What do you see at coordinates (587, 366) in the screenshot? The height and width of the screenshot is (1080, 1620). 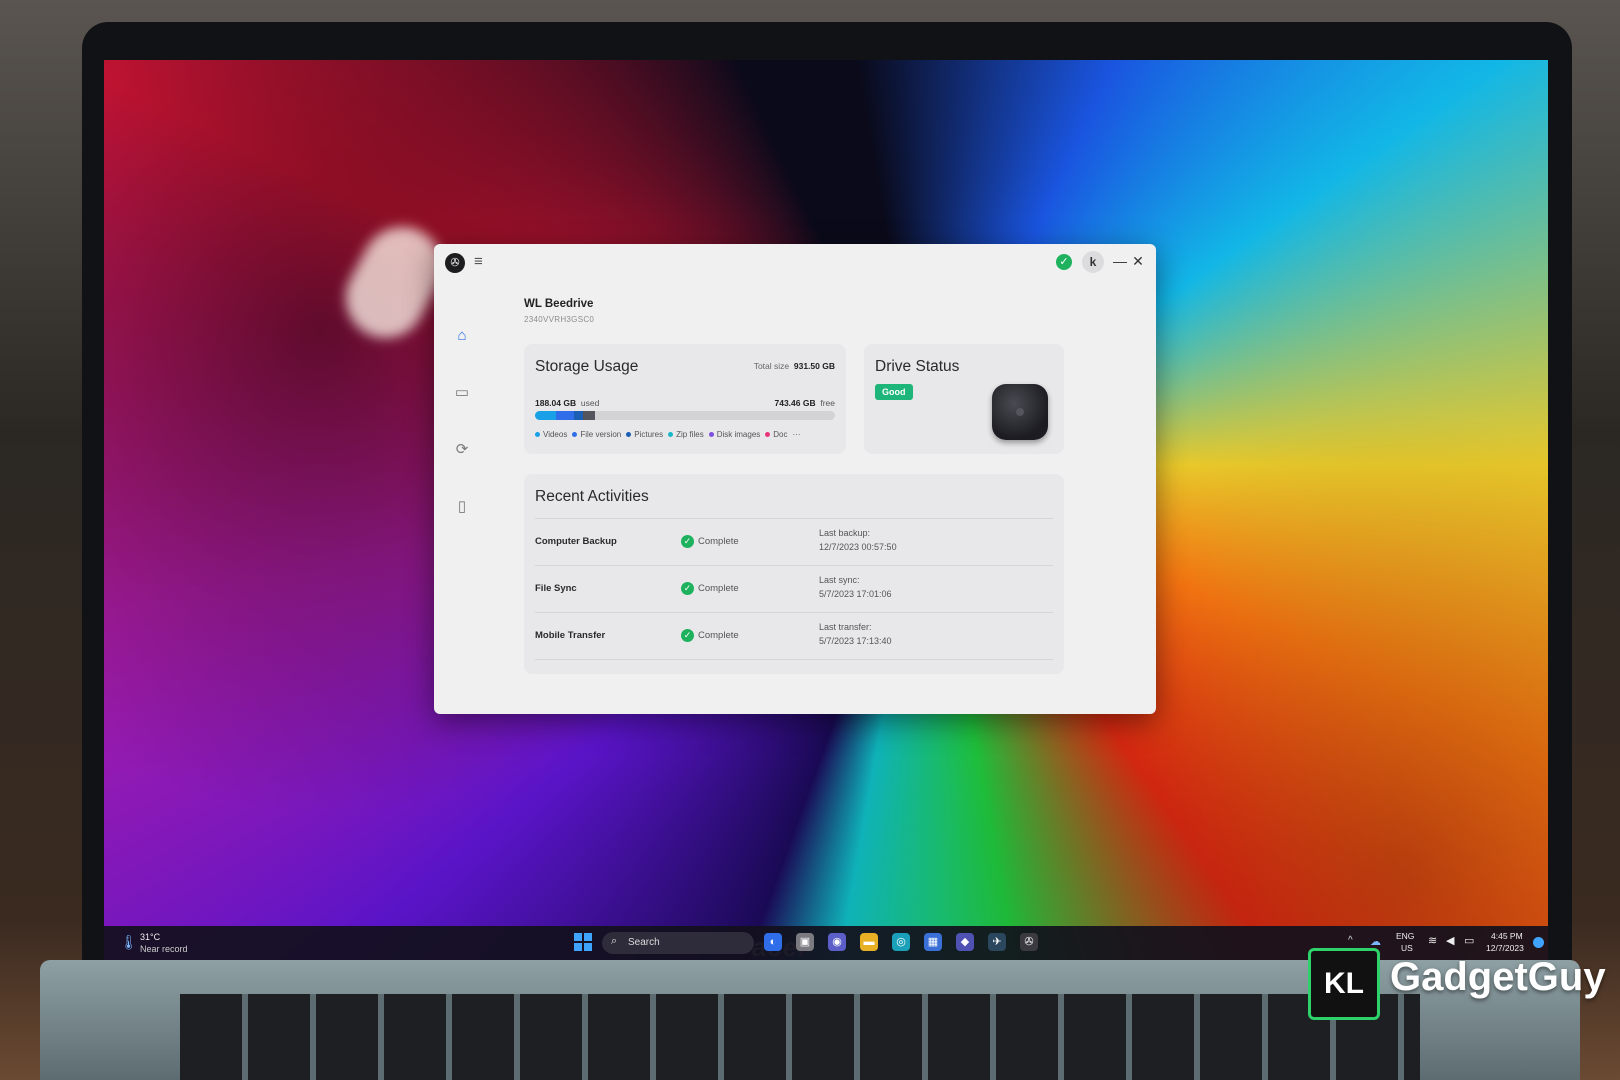 I see `storage-title: Storage Usage` at bounding box center [587, 366].